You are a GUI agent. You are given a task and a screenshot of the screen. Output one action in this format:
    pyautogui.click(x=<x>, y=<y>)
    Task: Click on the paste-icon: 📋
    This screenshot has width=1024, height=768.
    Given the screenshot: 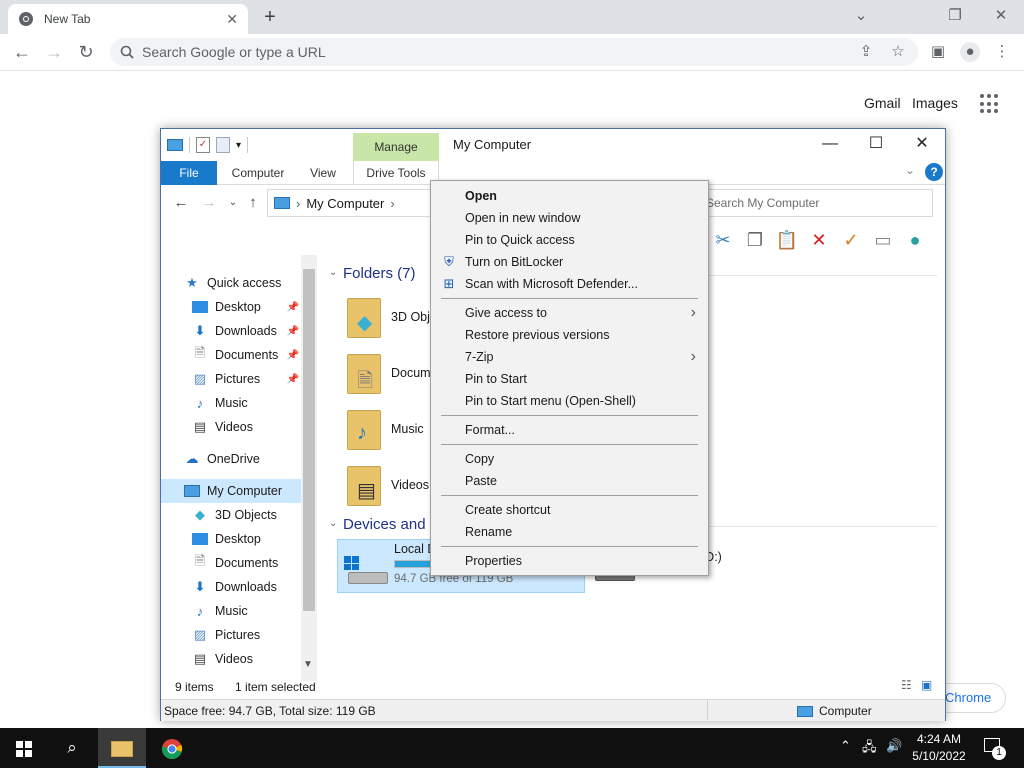 What is the action you would take?
    pyautogui.click(x=787, y=240)
    